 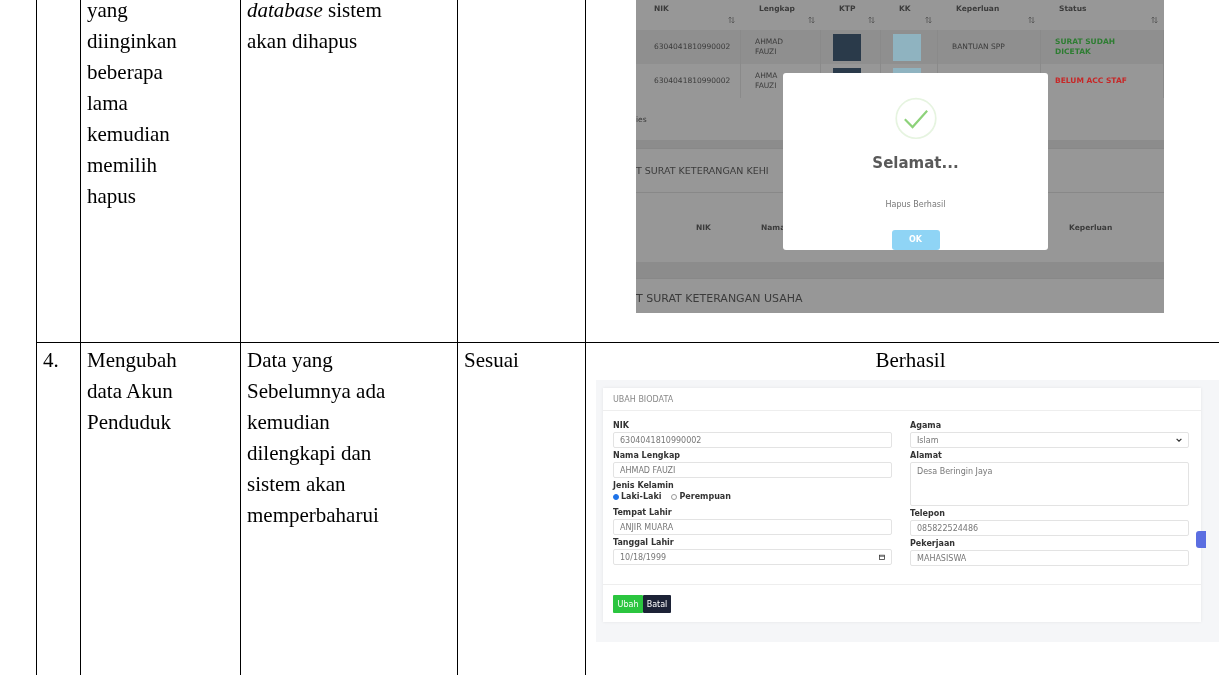 What do you see at coordinates (51, 360) in the screenshot?
I see `row-number: 4.` at bounding box center [51, 360].